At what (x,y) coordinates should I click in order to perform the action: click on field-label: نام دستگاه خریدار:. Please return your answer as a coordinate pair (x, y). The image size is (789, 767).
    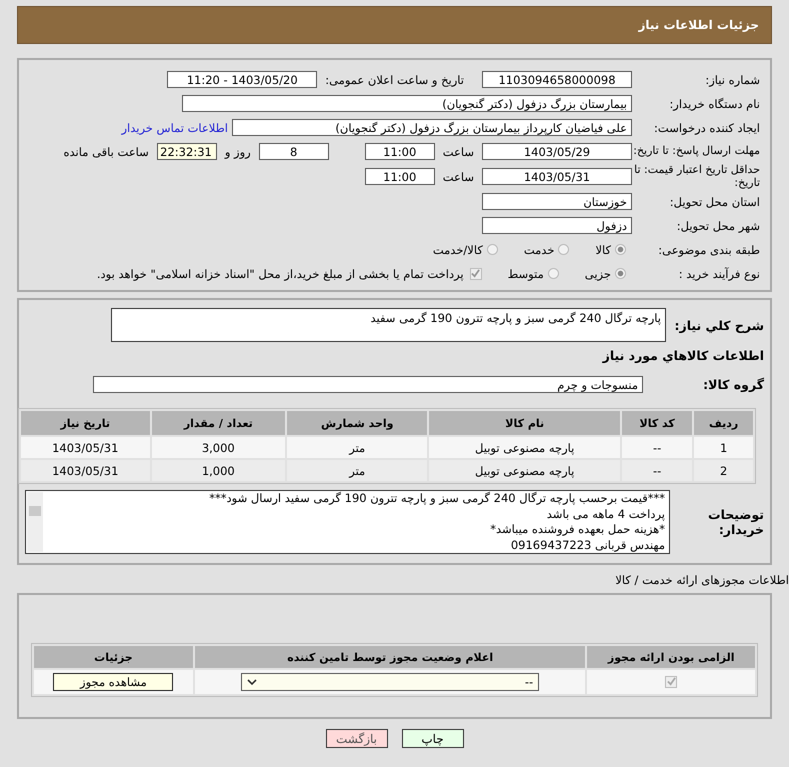
    Looking at the image, I should click on (714, 103).